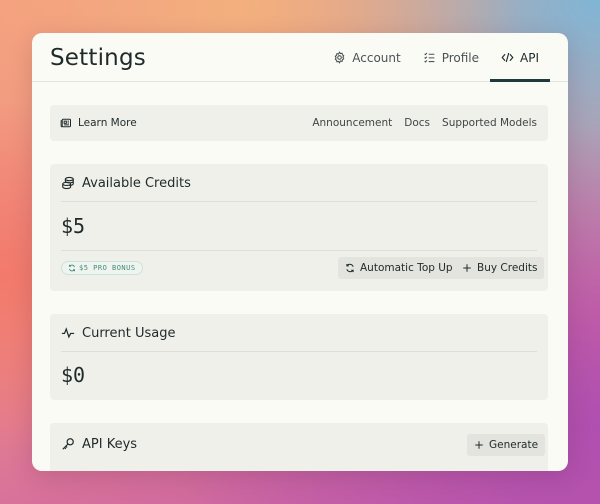 This screenshot has height=504, width=600. I want to click on tab-profile-label: Profile, so click(460, 57).